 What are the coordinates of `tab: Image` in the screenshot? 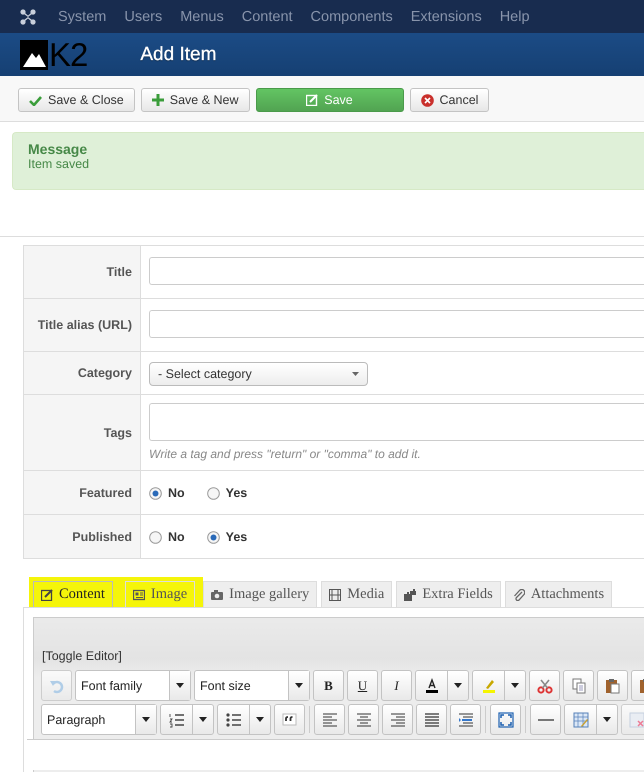 It's located at (160, 594).